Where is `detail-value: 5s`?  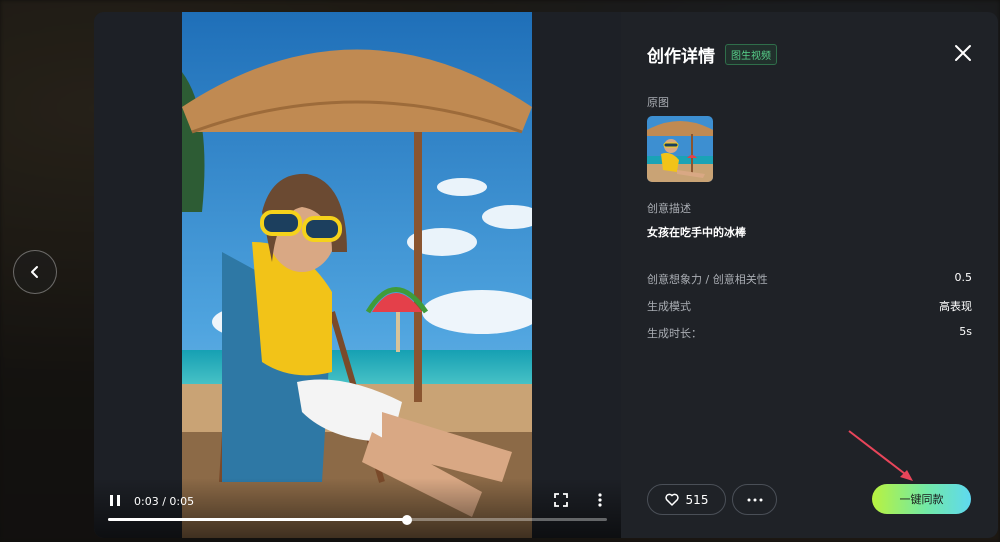 detail-value: 5s is located at coordinates (965, 331).